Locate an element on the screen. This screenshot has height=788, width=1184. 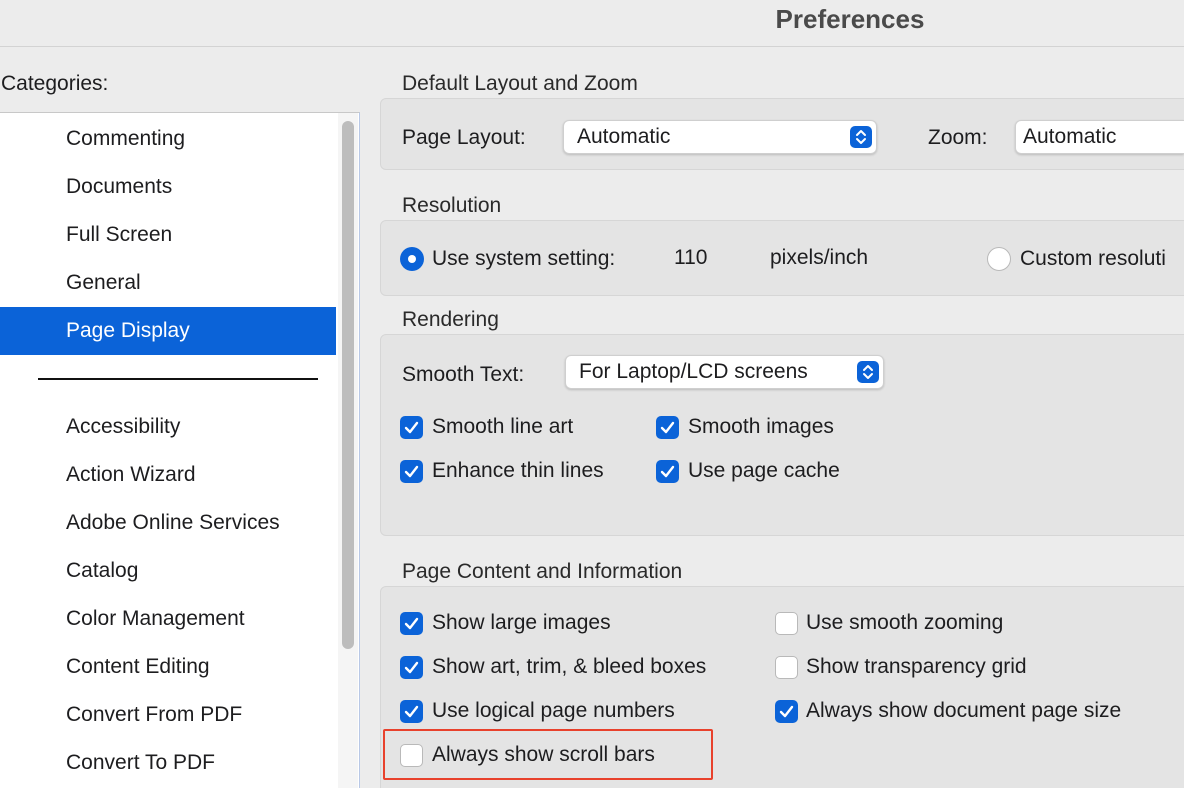
window-title: Preferences is located at coordinates (850, 19).